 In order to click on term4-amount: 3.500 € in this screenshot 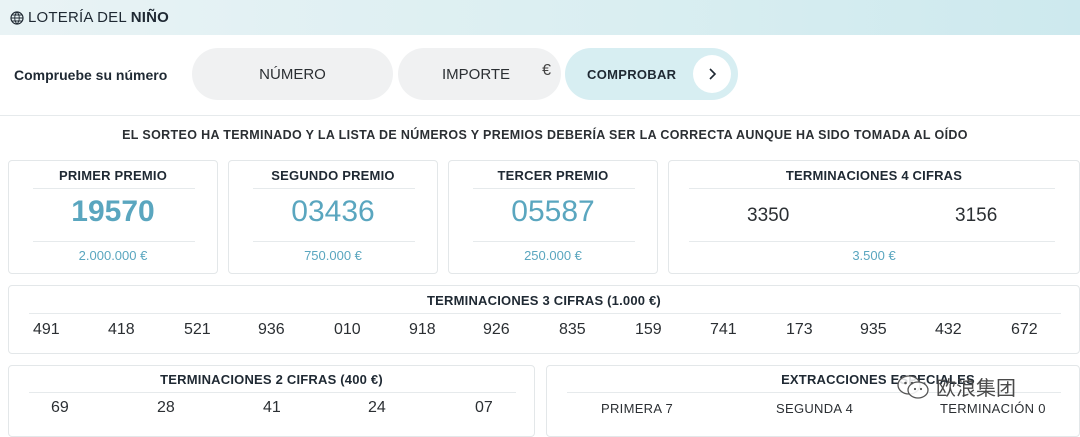, I will do `click(874, 255)`.